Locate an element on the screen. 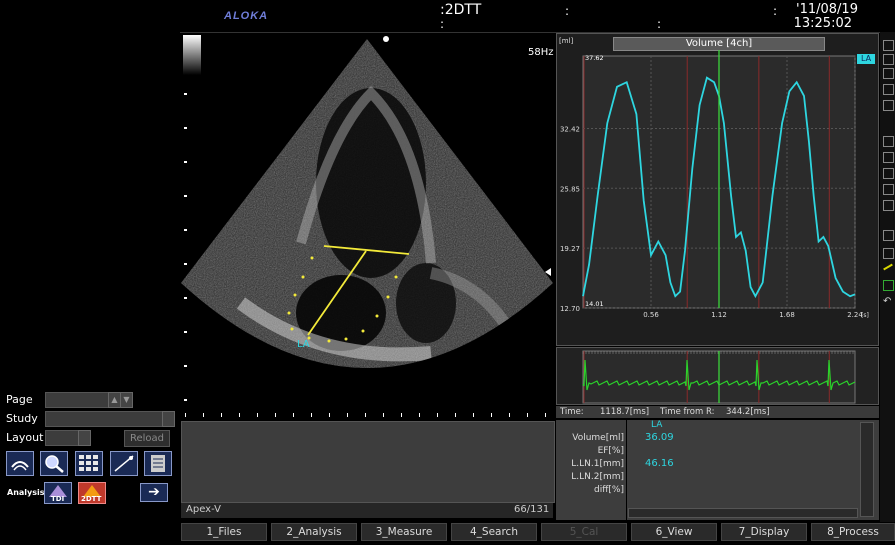 This screenshot has width=895, height=545. layout-label: Layout is located at coordinates (25, 437).